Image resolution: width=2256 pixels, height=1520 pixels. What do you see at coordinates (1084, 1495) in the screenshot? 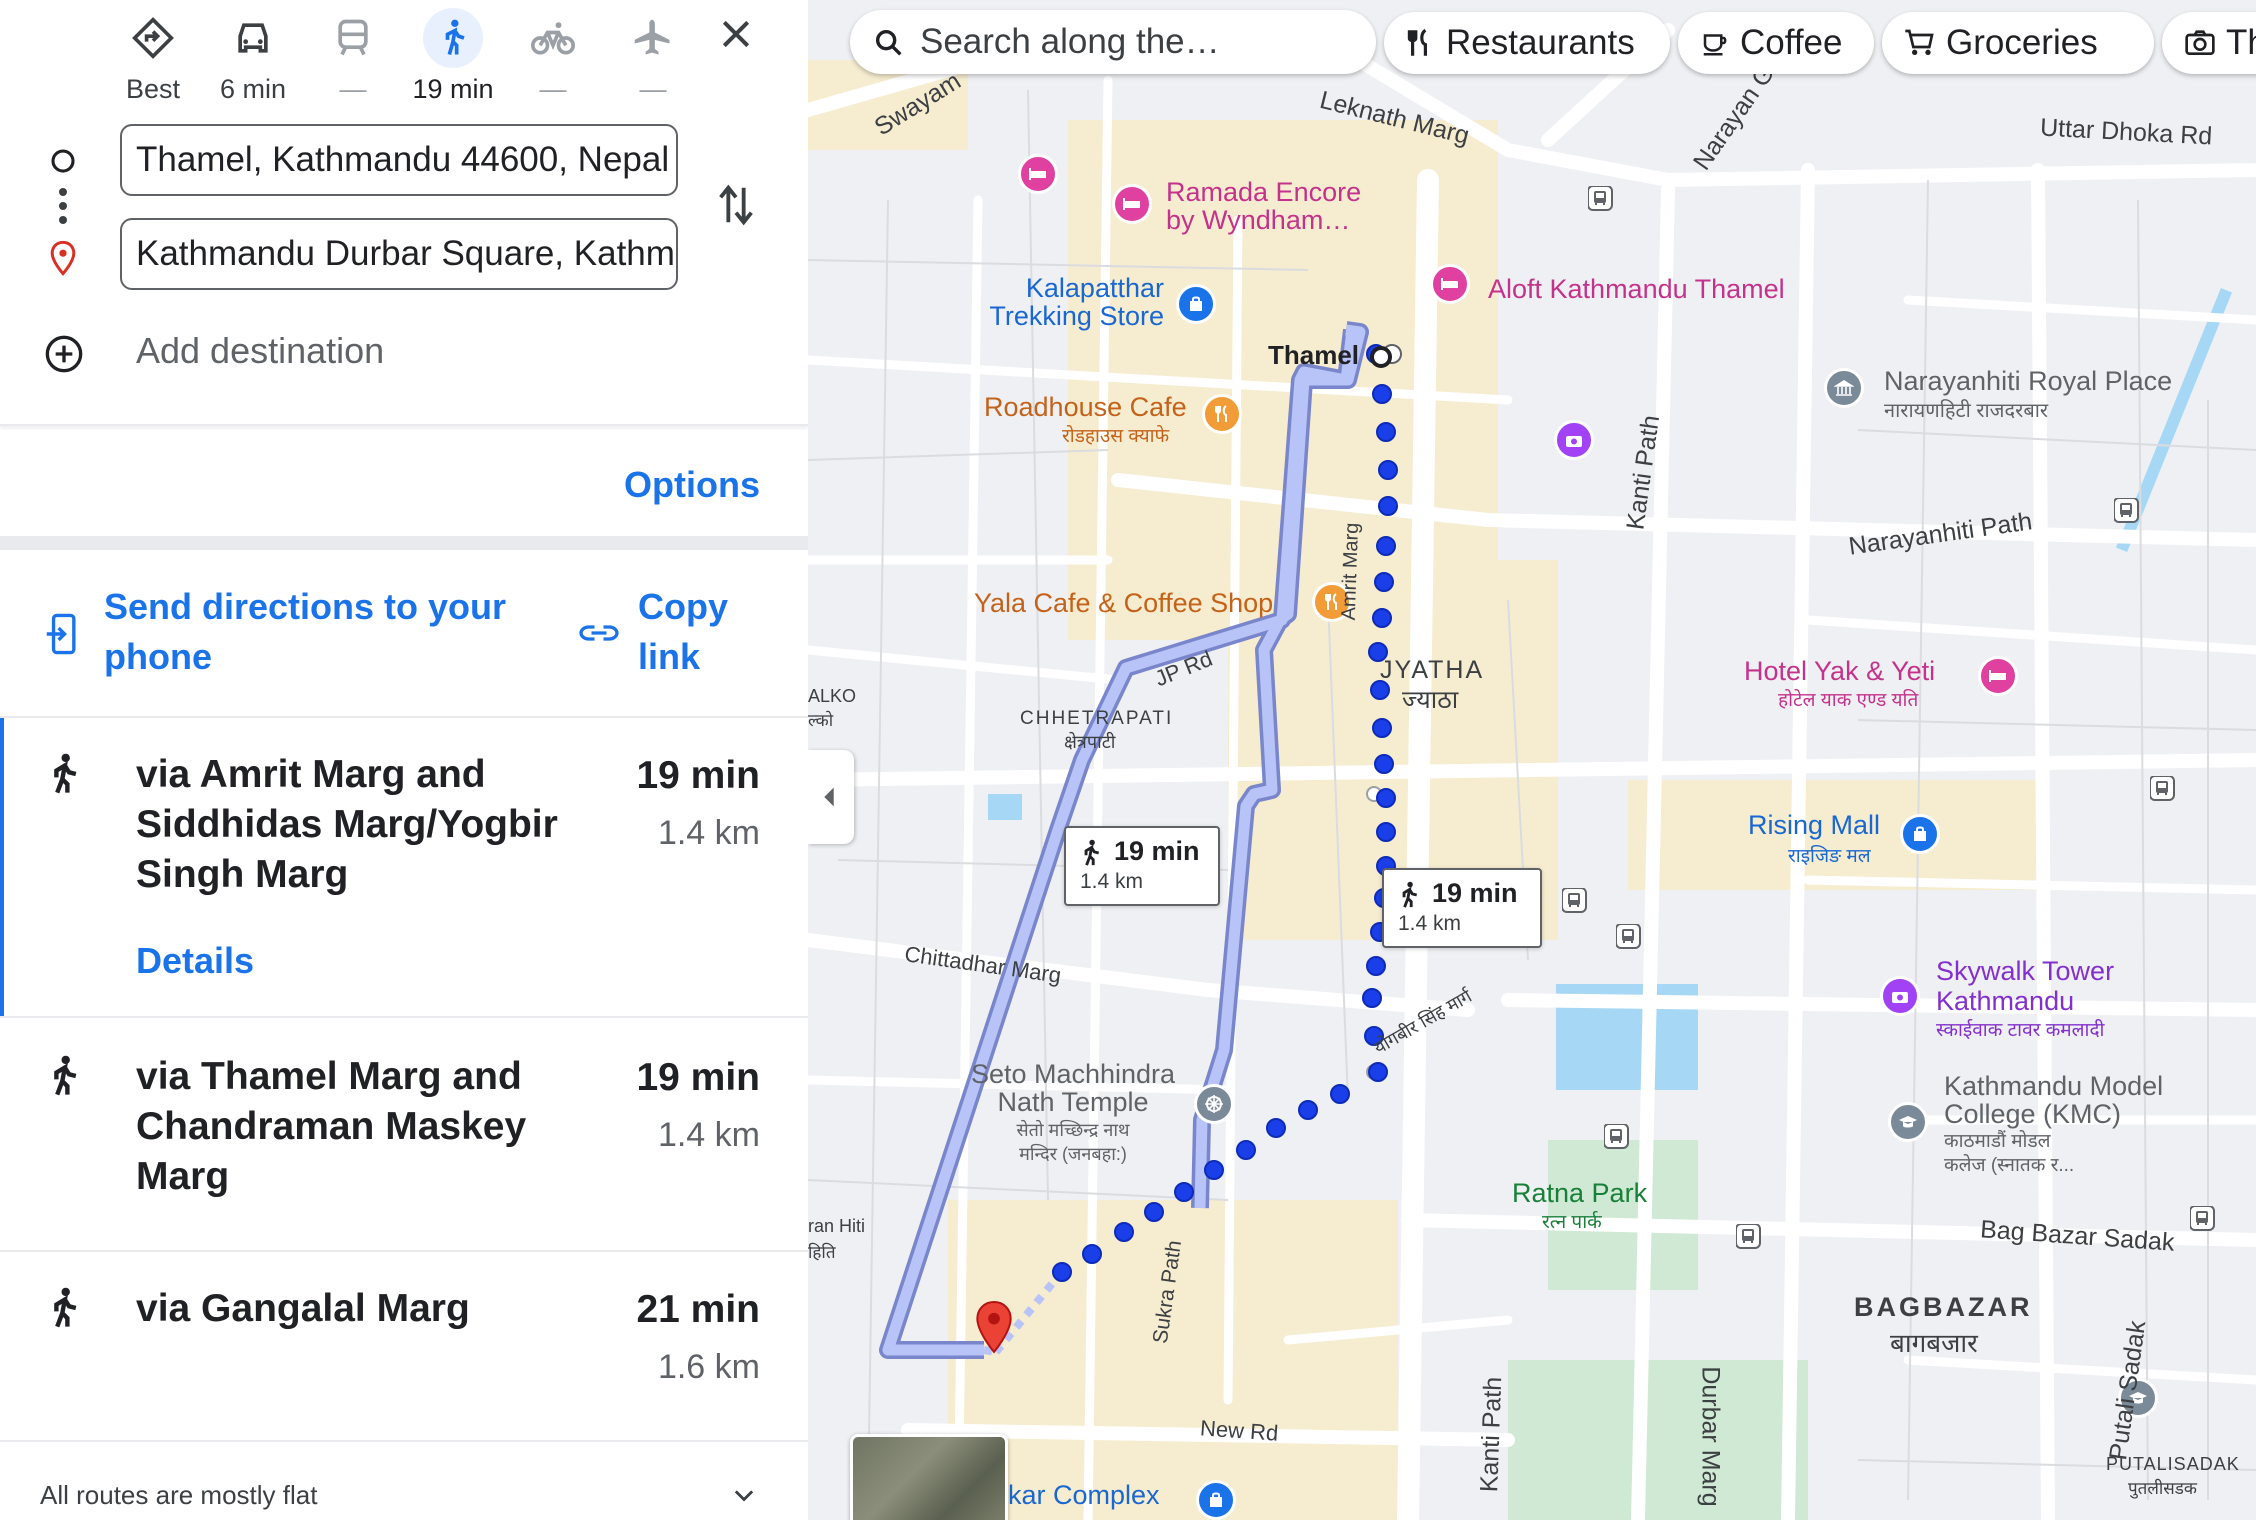
I see `kar-complex-label: kar Complex` at bounding box center [1084, 1495].